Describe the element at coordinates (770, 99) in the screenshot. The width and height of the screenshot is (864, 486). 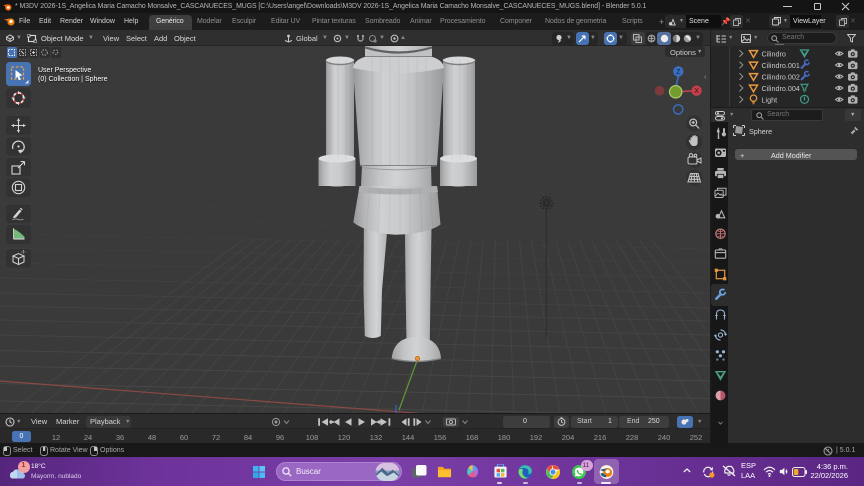
I see `svg-text: Light` at that location.